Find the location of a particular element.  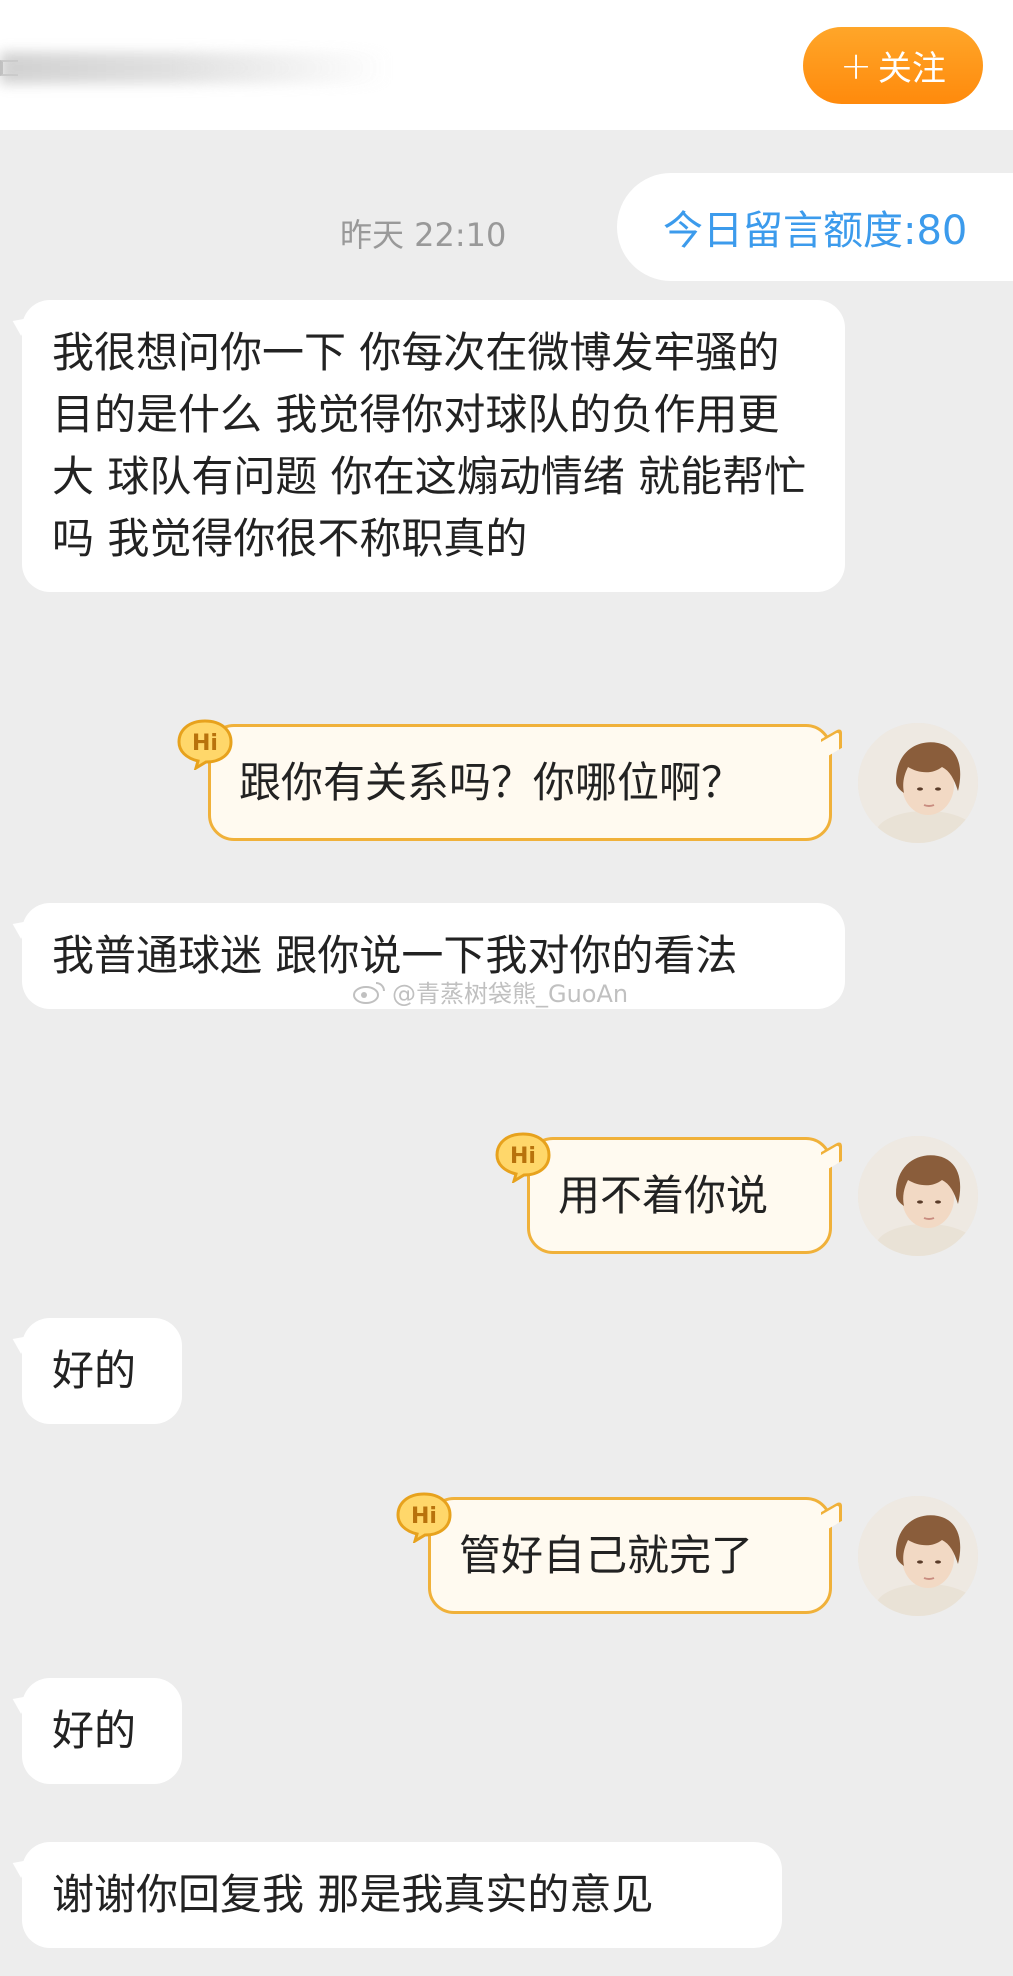

message-text: 我普通球迷 跟你说一下我对你的看法 is located at coordinates (395, 955).